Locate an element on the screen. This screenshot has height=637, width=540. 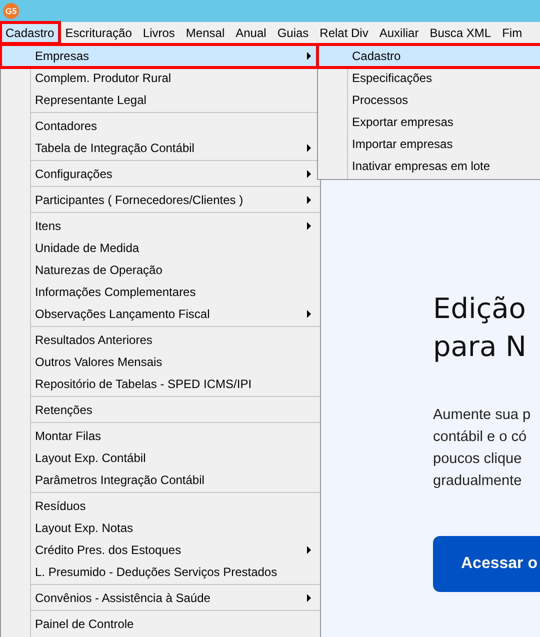
menu-item: Participantes ( Fornecedores/Clientes ) is located at coordinates (160, 200).